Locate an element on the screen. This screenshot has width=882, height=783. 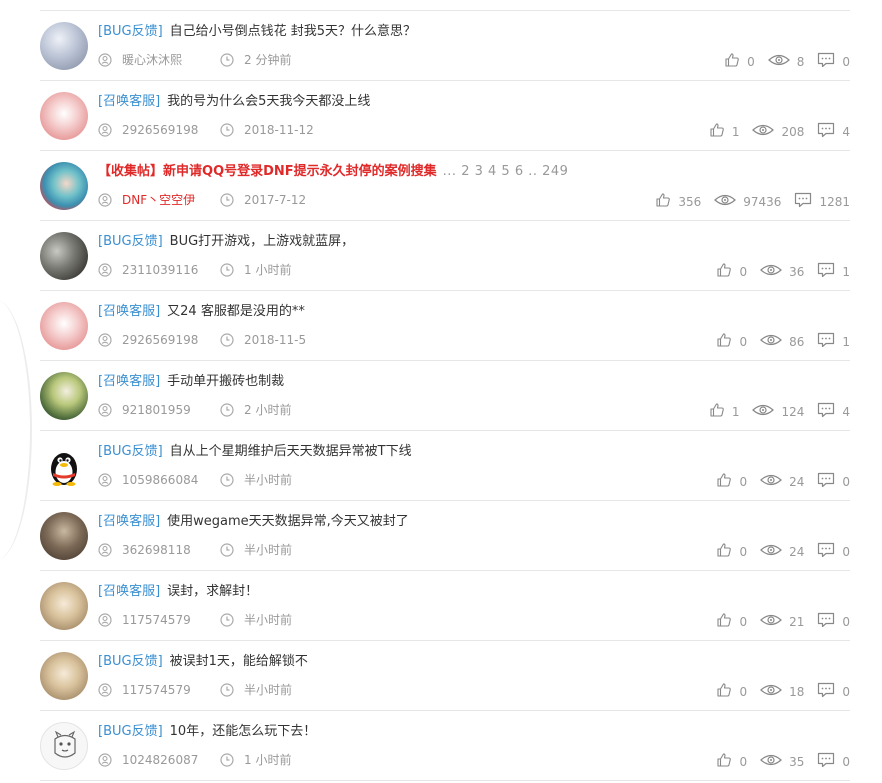
thread-title-line: [BUG反馈] 10年，还能怎么玩下去！ is located at coordinates (207, 732).